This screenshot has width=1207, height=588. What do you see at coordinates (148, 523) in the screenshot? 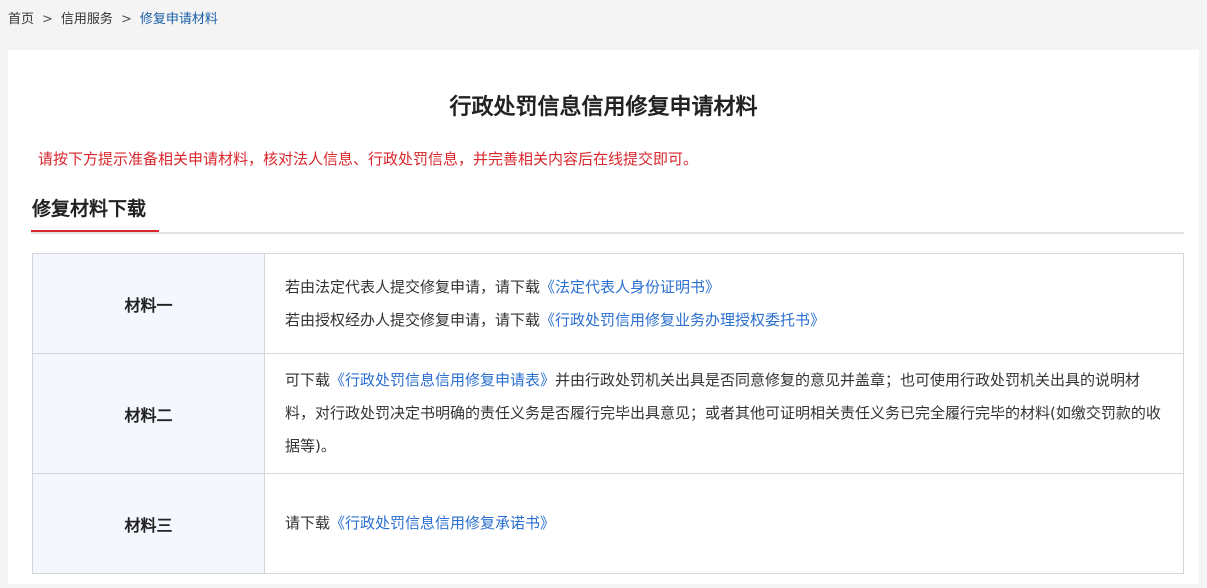
I see `material-label: 材料三` at bounding box center [148, 523].